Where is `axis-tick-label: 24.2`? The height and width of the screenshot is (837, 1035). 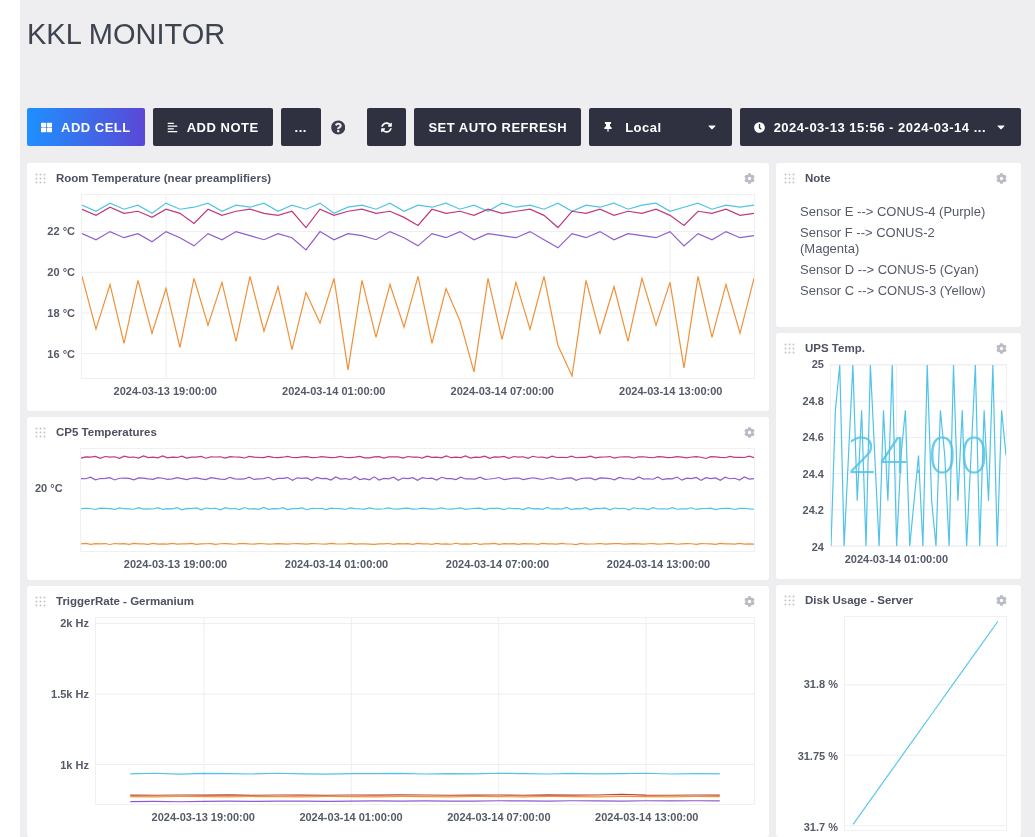
axis-tick-label: 24.2 is located at coordinates (813, 510).